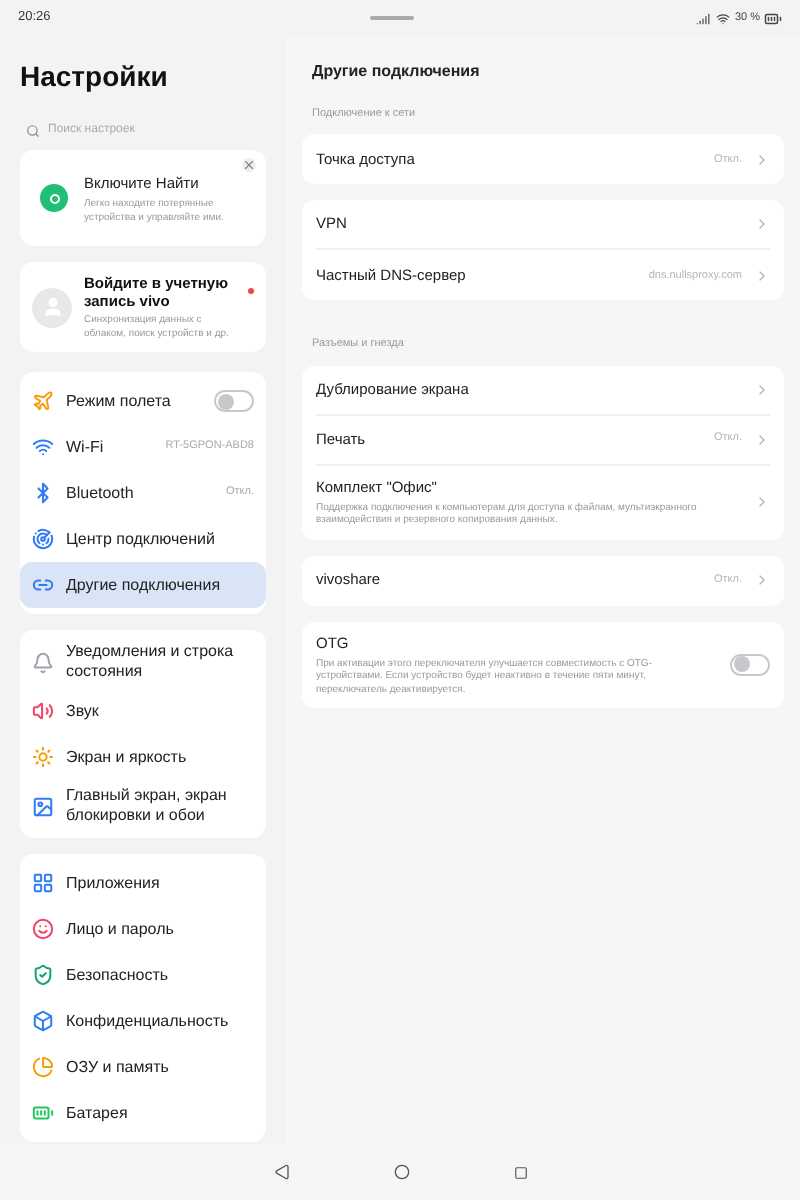  What do you see at coordinates (114, 883) in the screenshot?
I see `item-label: Приложения` at bounding box center [114, 883].